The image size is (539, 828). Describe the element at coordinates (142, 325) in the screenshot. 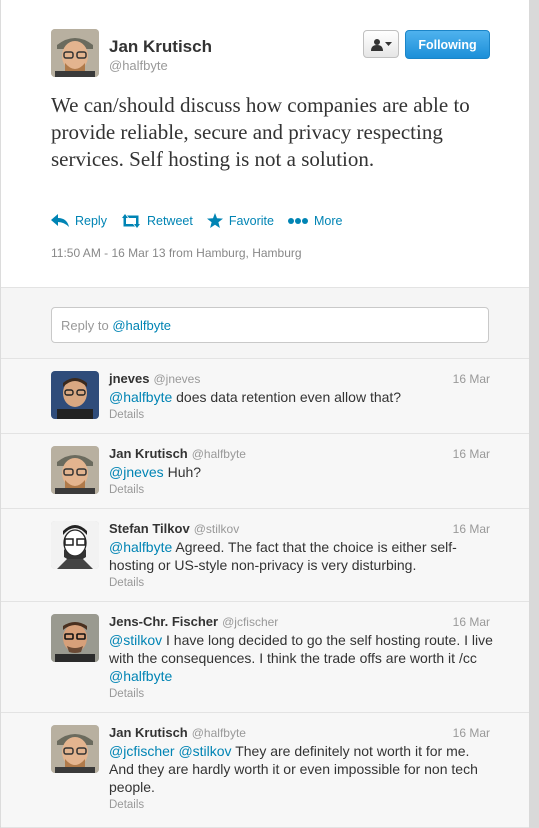

I see `reply-input-mention: @halfbyte` at that location.